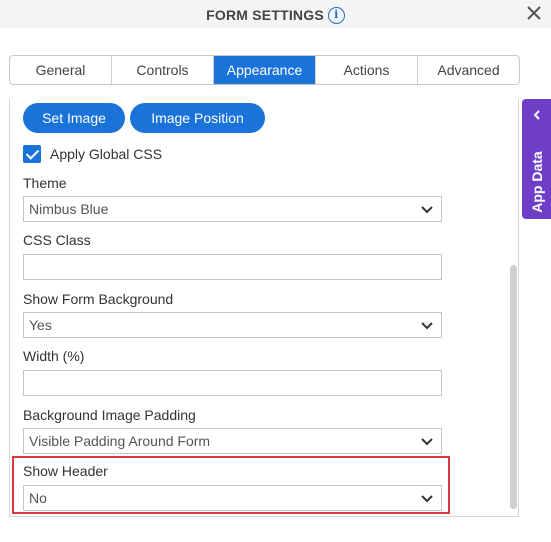  What do you see at coordinates (468, 70) in the screenshot?
I see `tab-advanced: Advanced` at bounding box center [468, 70].